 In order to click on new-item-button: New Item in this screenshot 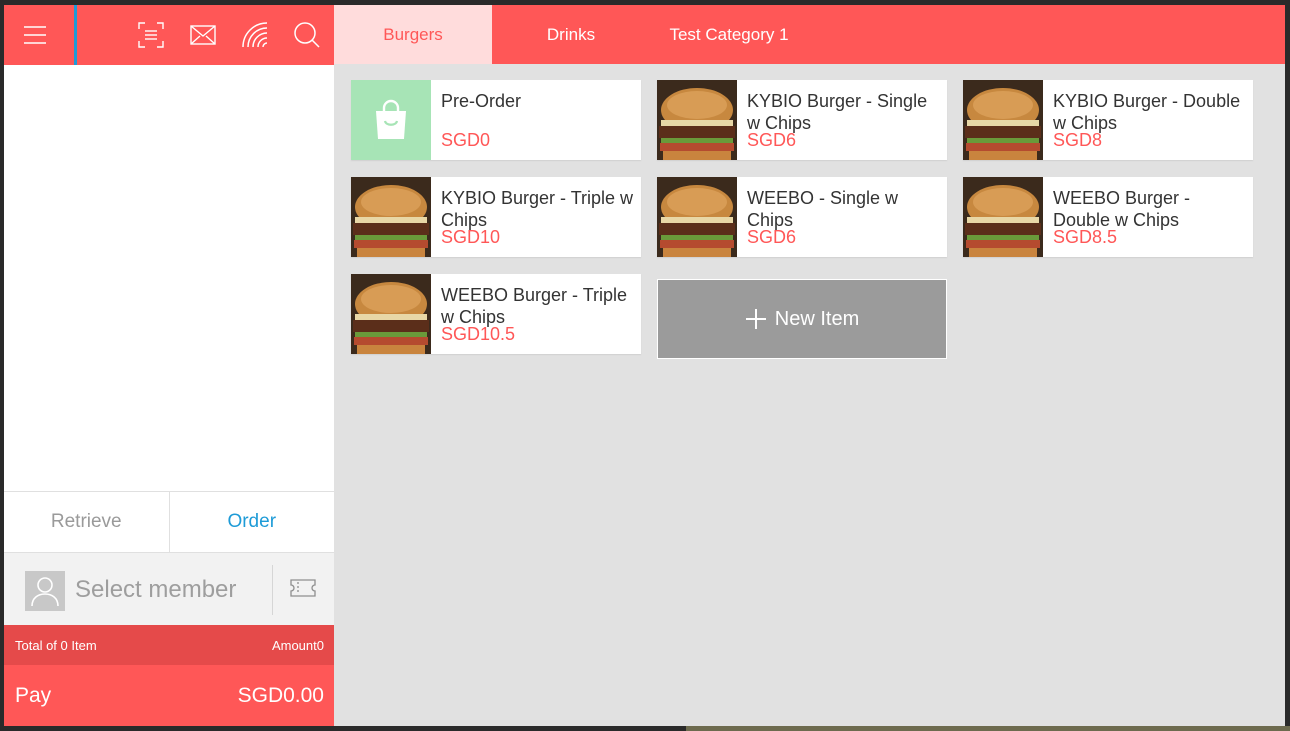, I will do `click(802, 319)`.